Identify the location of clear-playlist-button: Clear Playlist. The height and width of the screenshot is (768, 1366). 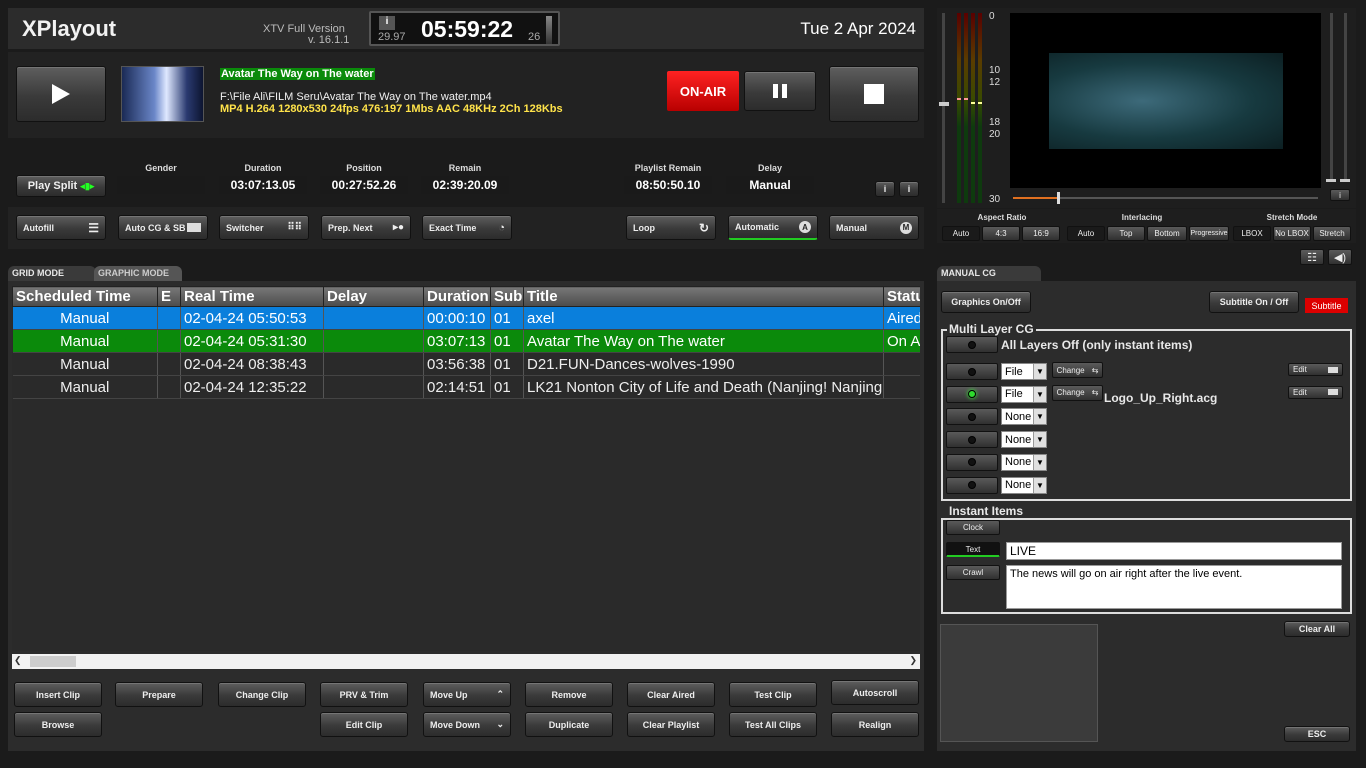
(671, 724).